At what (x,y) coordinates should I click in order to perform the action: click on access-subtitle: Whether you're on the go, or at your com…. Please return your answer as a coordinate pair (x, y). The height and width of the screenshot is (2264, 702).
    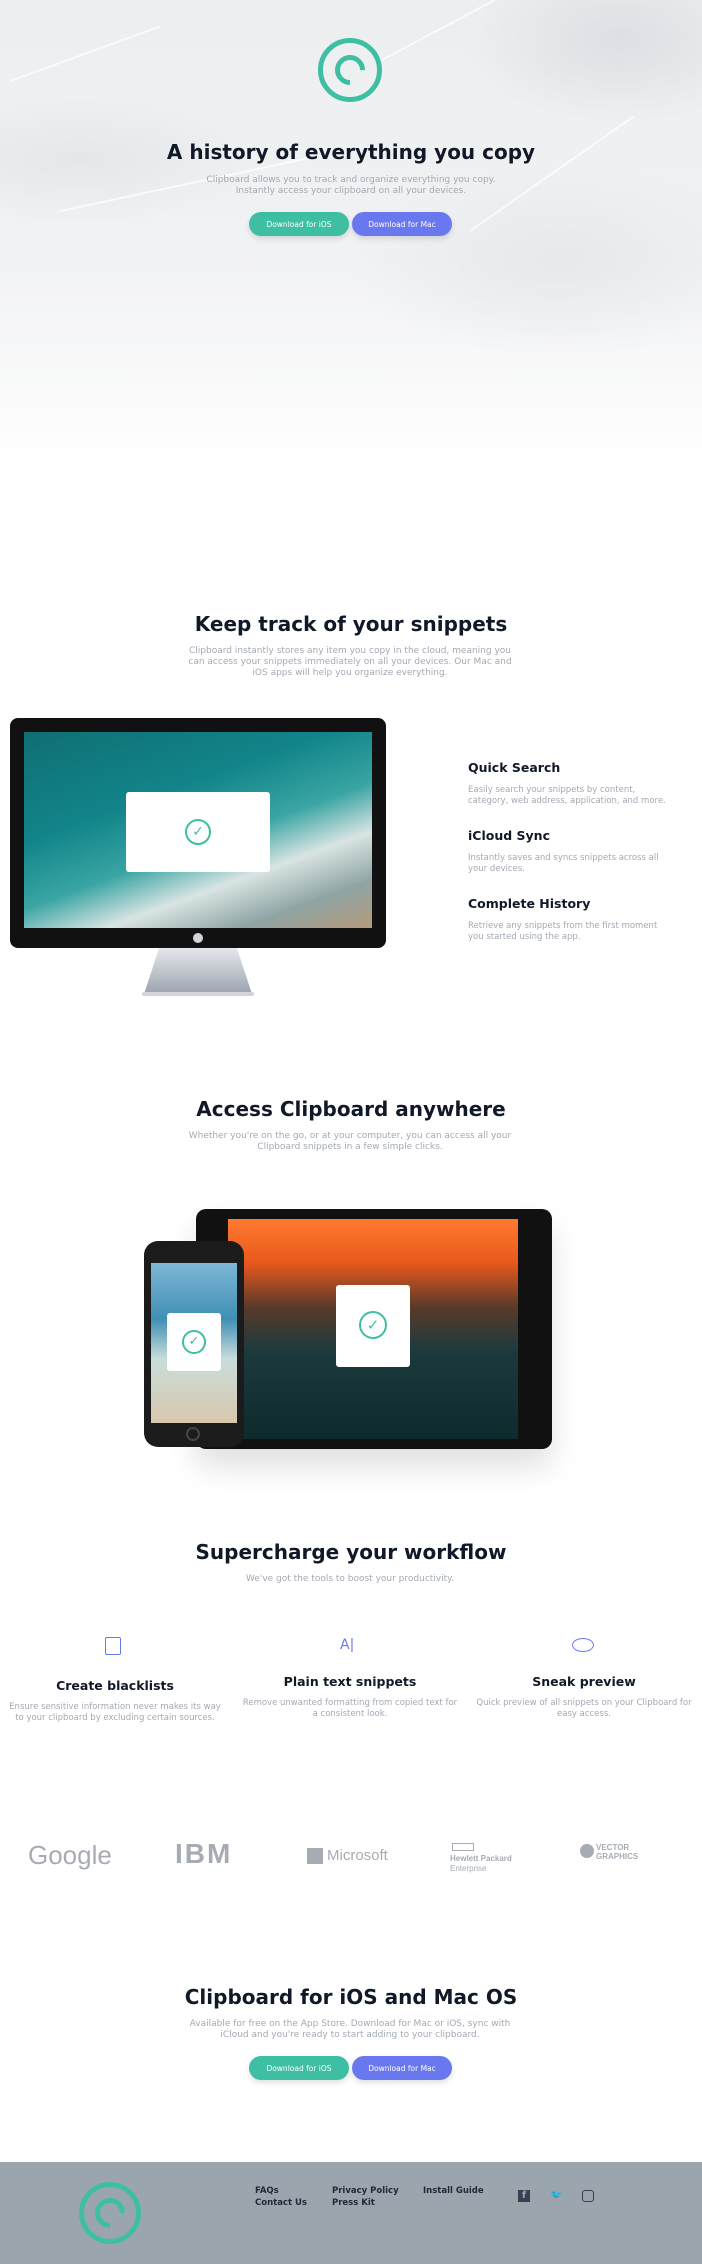
    Looking at the image, I should click on (350, 1141).